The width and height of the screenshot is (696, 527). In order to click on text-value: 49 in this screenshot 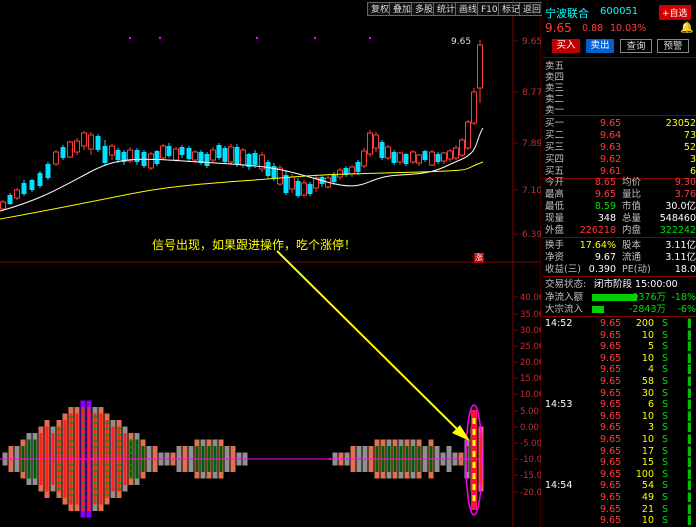, I will do `click(647, 497)`.